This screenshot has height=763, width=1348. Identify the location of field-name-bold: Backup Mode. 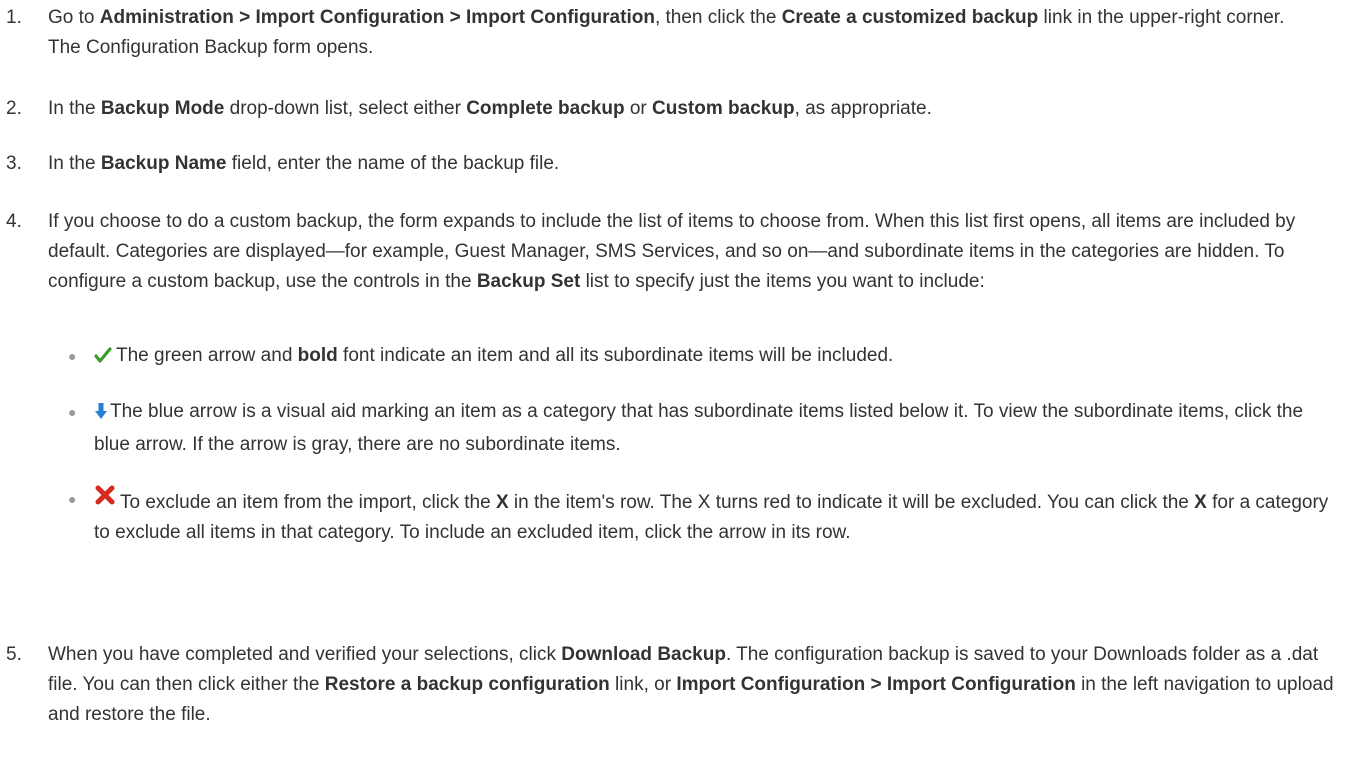
(162, 108).